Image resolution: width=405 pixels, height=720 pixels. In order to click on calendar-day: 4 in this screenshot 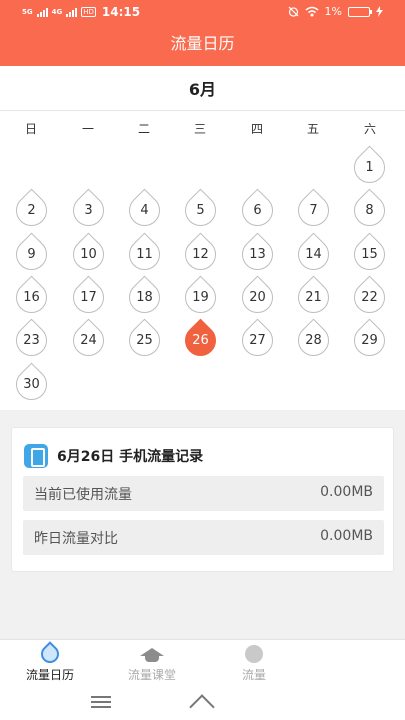, I will do `click(144, 210)`.